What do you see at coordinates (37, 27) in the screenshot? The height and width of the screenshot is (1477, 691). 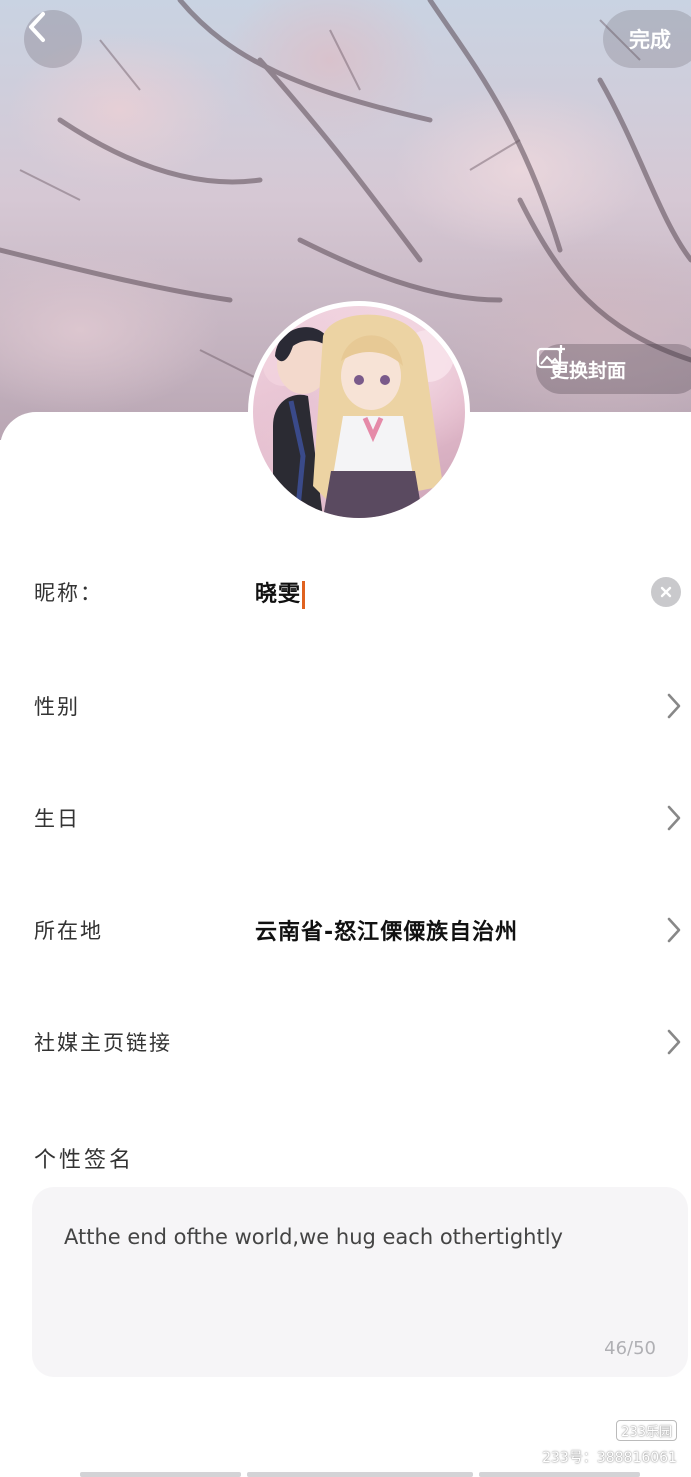 I see `chevron-left-icon` at bounding box center [37, 27].